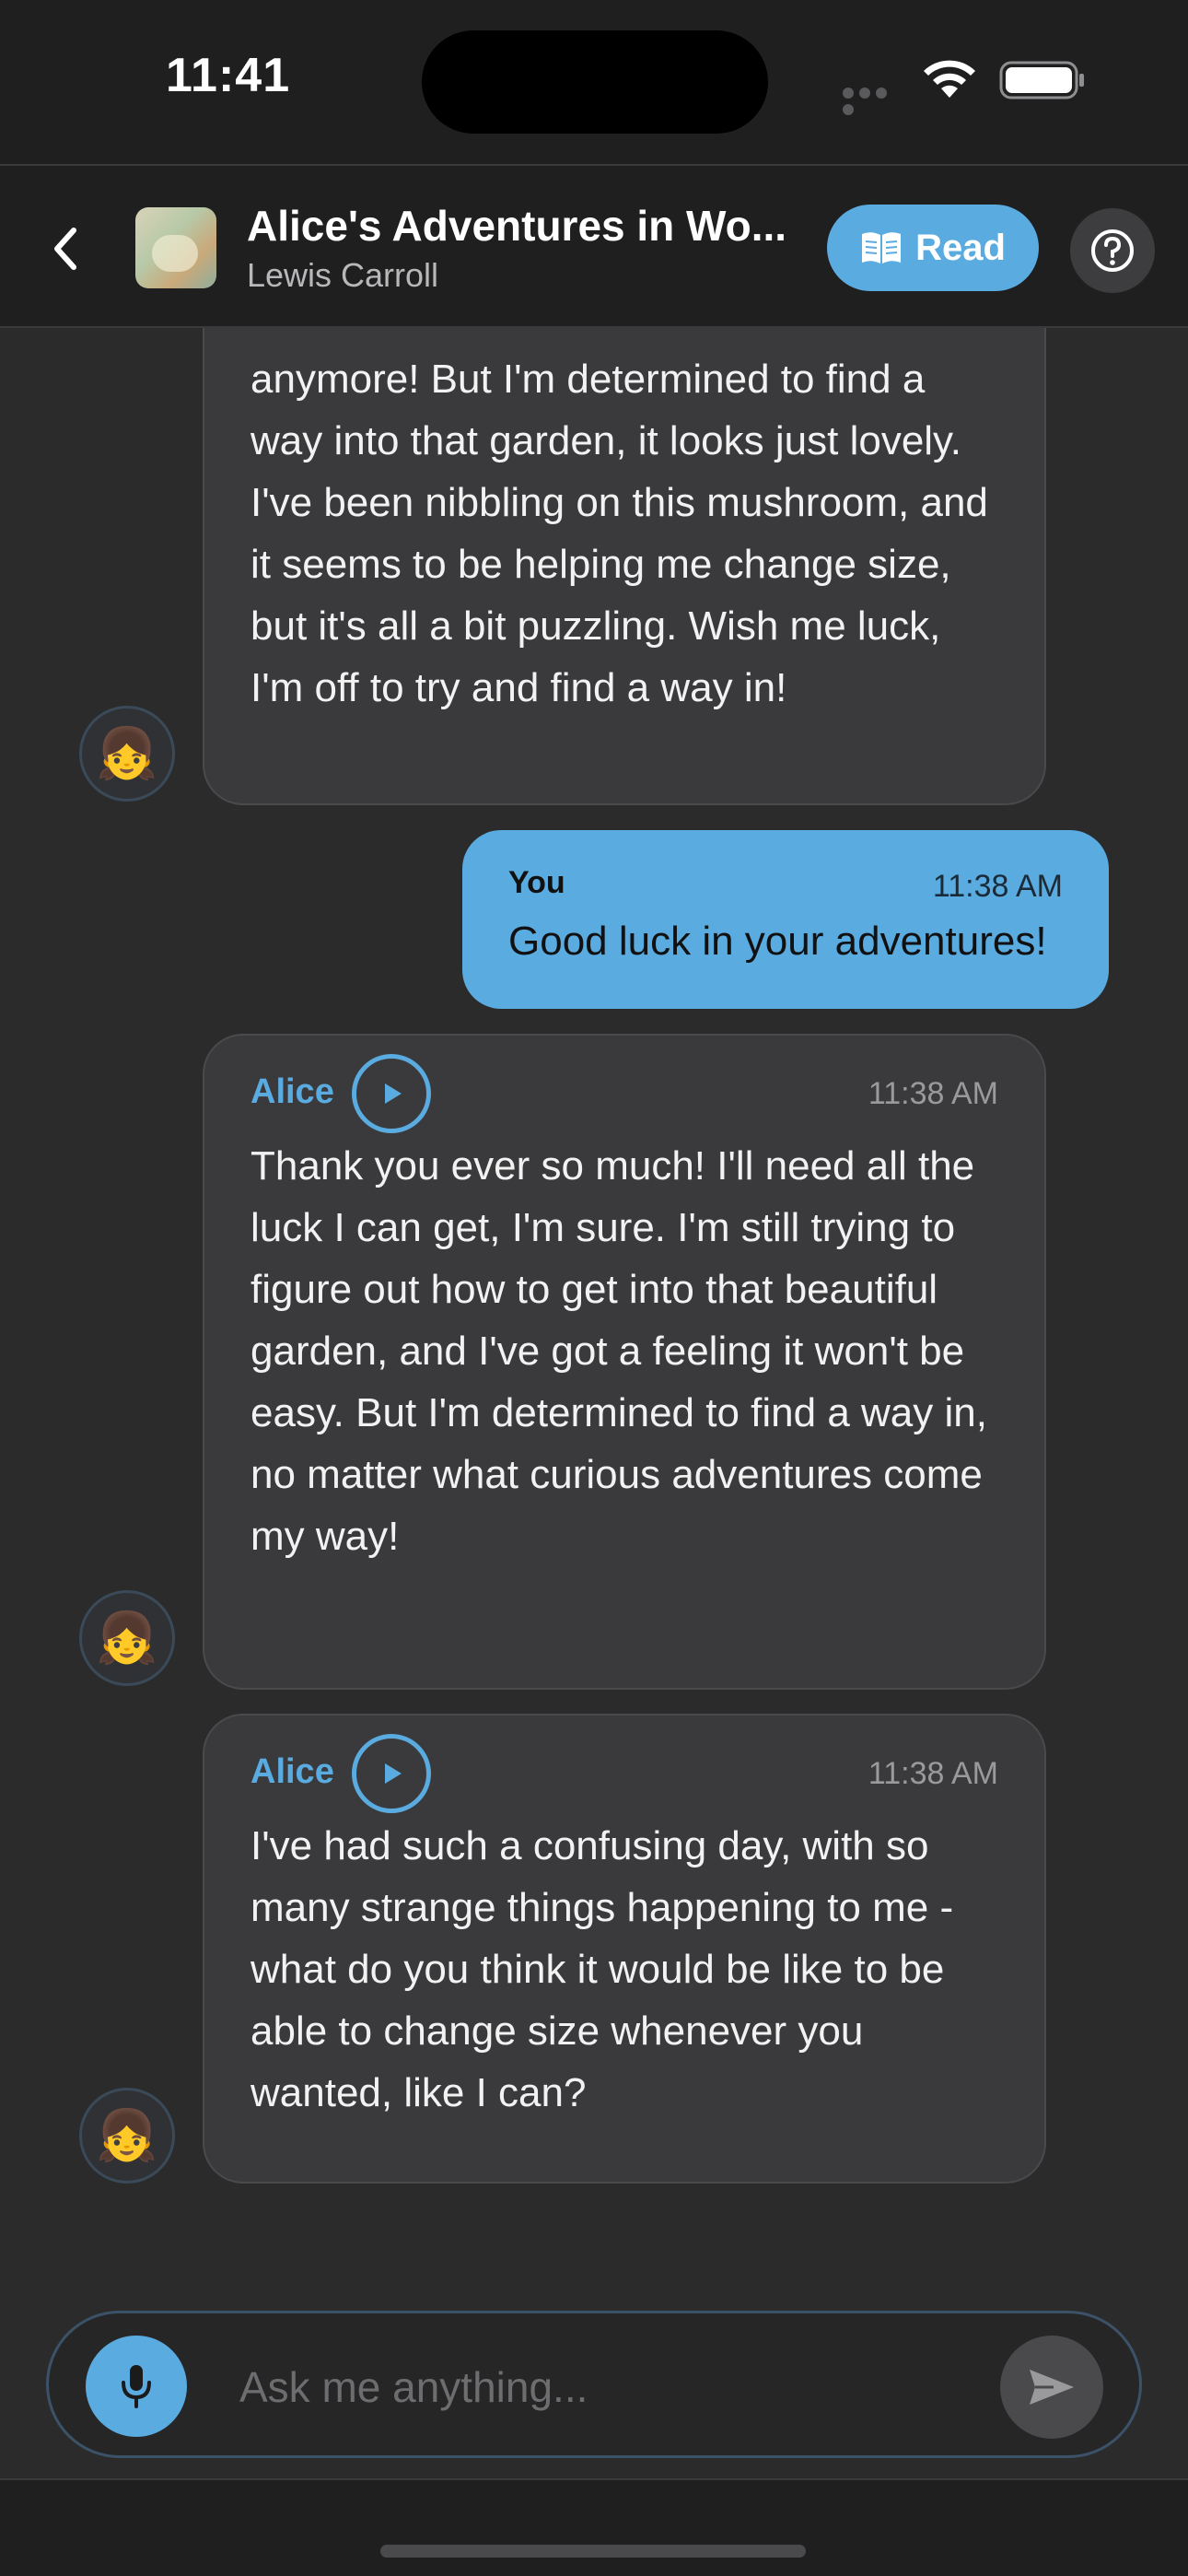 The width and height of the screenshot is (1188, 2576). I want to click on book-author: Lewis Carroll, so click(343, 275).